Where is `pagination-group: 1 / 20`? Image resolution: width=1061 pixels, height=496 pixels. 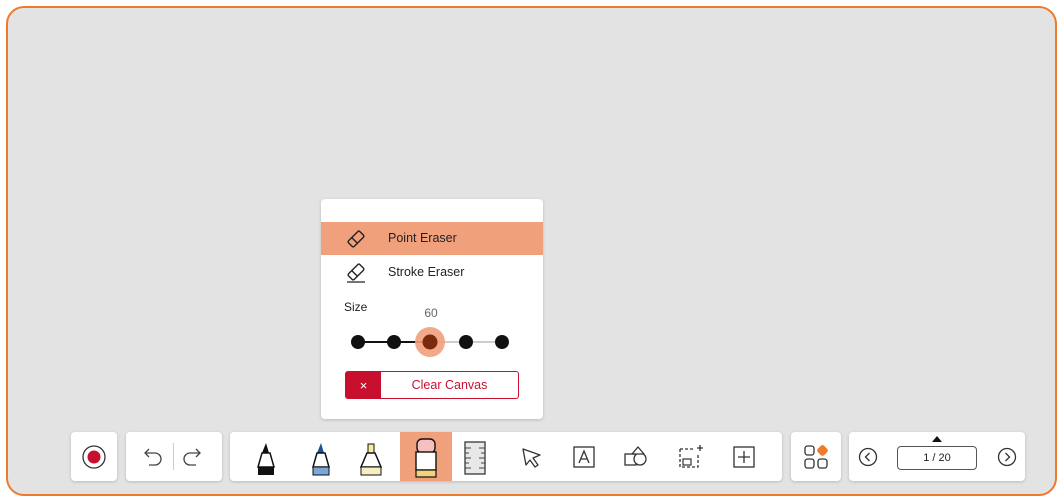
pagination-group: 1 / 20 is located at coordinates (937, 456).